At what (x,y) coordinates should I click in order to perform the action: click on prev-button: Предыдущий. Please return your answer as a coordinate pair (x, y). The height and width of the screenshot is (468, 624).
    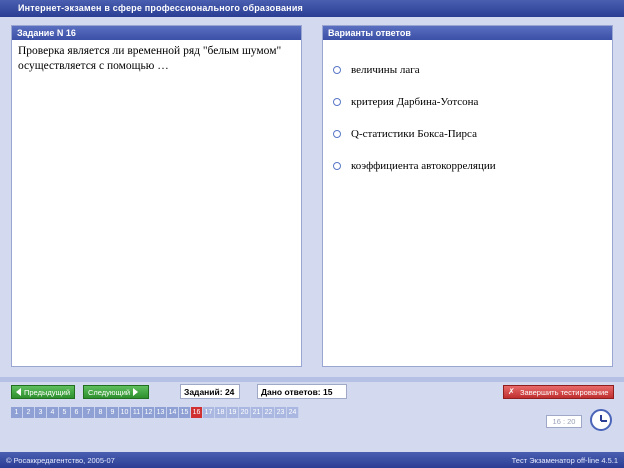
    Looking at the image, I should click on (43, 392).